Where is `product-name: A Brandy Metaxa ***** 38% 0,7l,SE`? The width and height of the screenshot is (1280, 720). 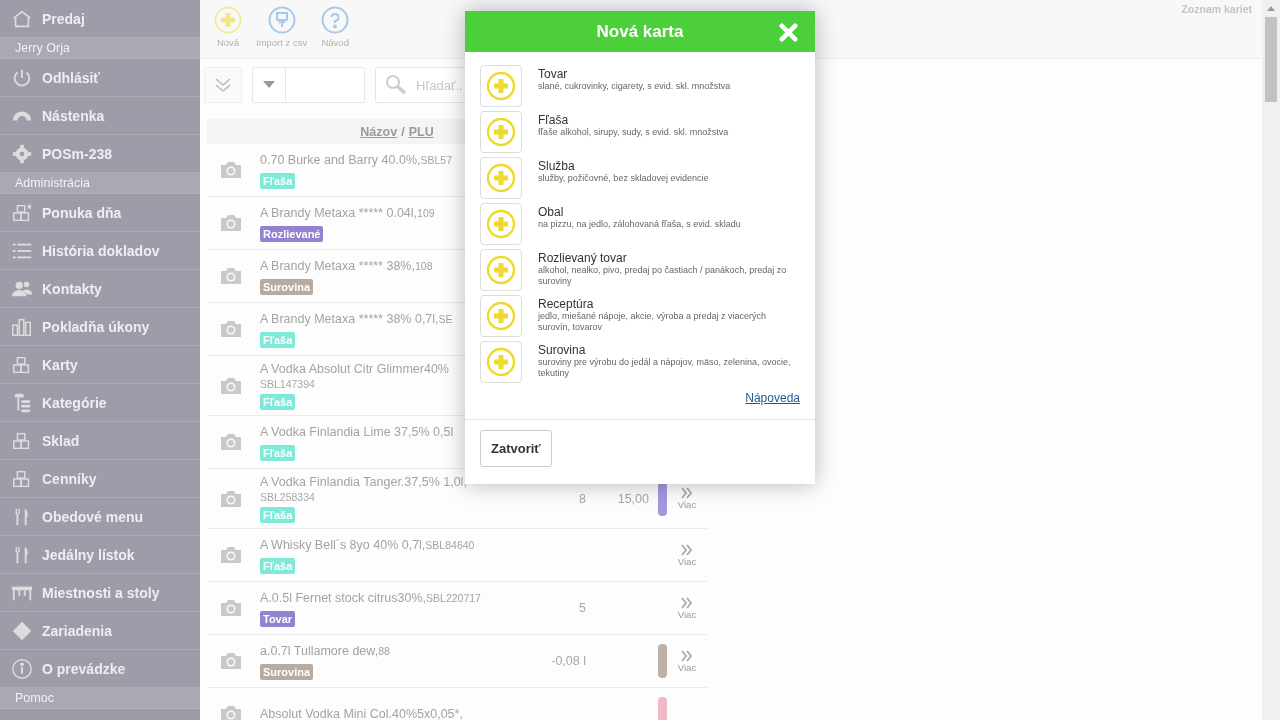 product-name: A Brandy Metaxa ***** 38% 0,7l,SE is located at coordinates (356, 318).